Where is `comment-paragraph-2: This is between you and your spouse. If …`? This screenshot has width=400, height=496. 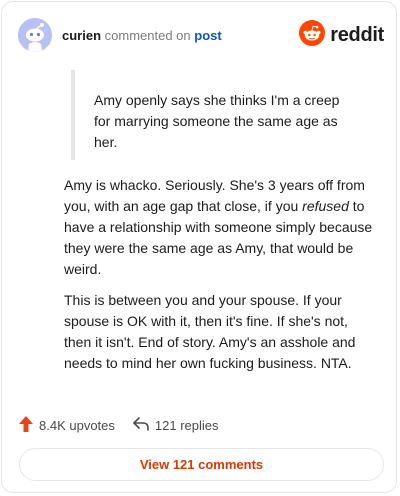
comment-paragraph-2: This is between you and your spouse. If … is located at coordinates (210, 331).